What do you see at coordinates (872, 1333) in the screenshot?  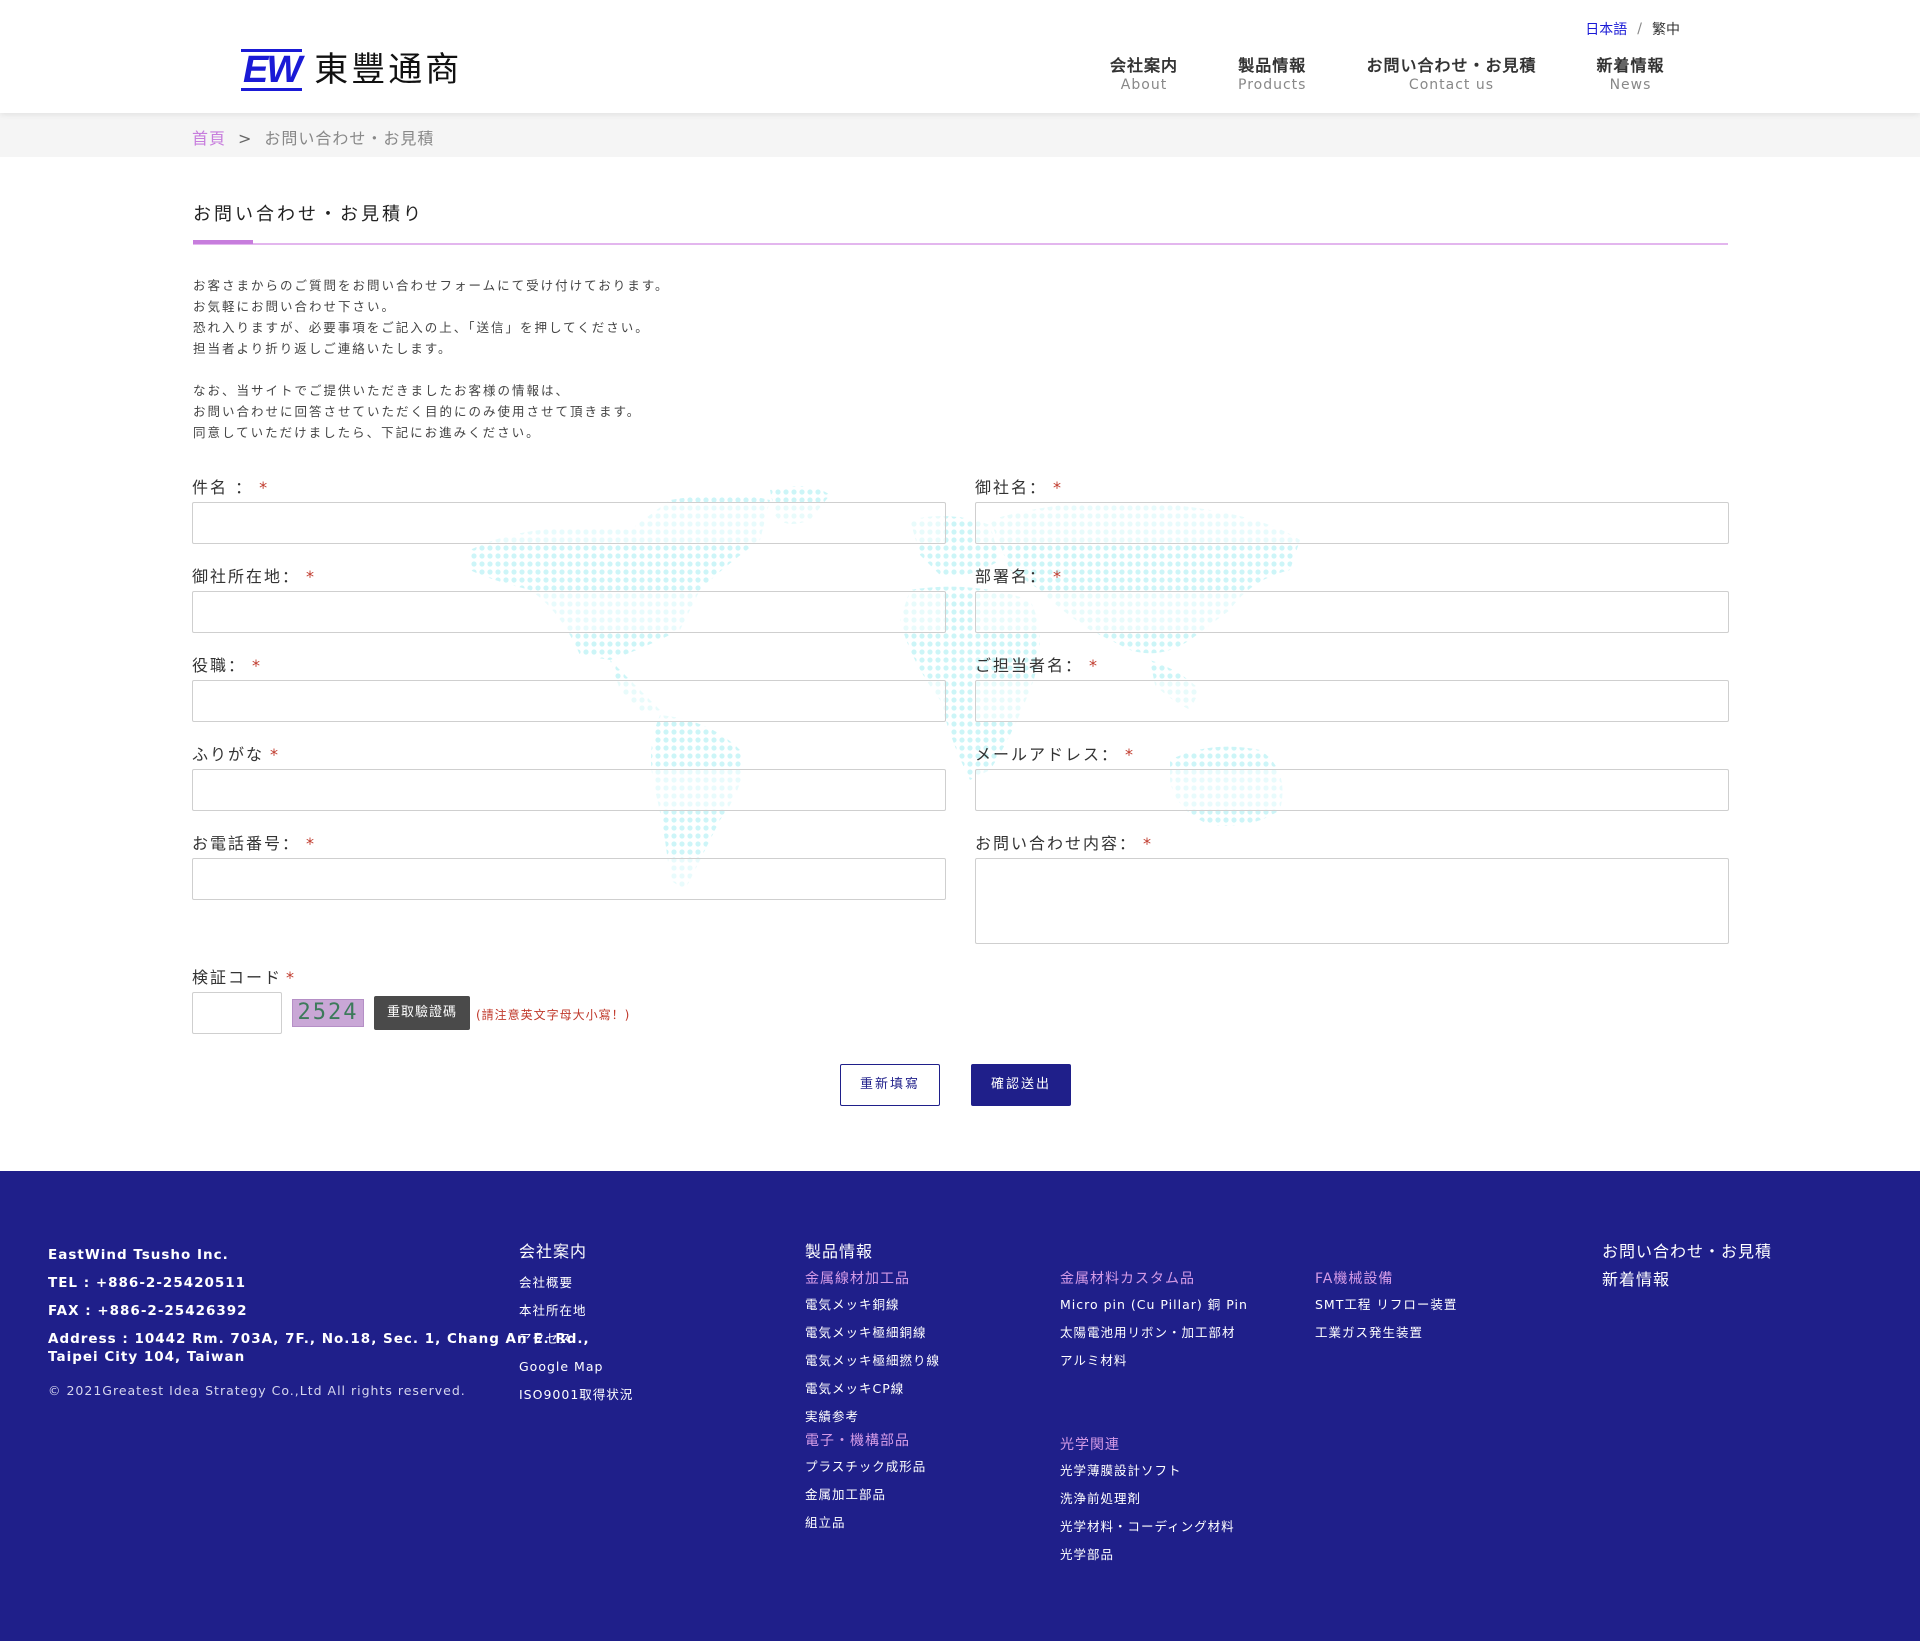 I see `footer-link: 電気メッキ極細銅線` at bounding box center [872, 1333].